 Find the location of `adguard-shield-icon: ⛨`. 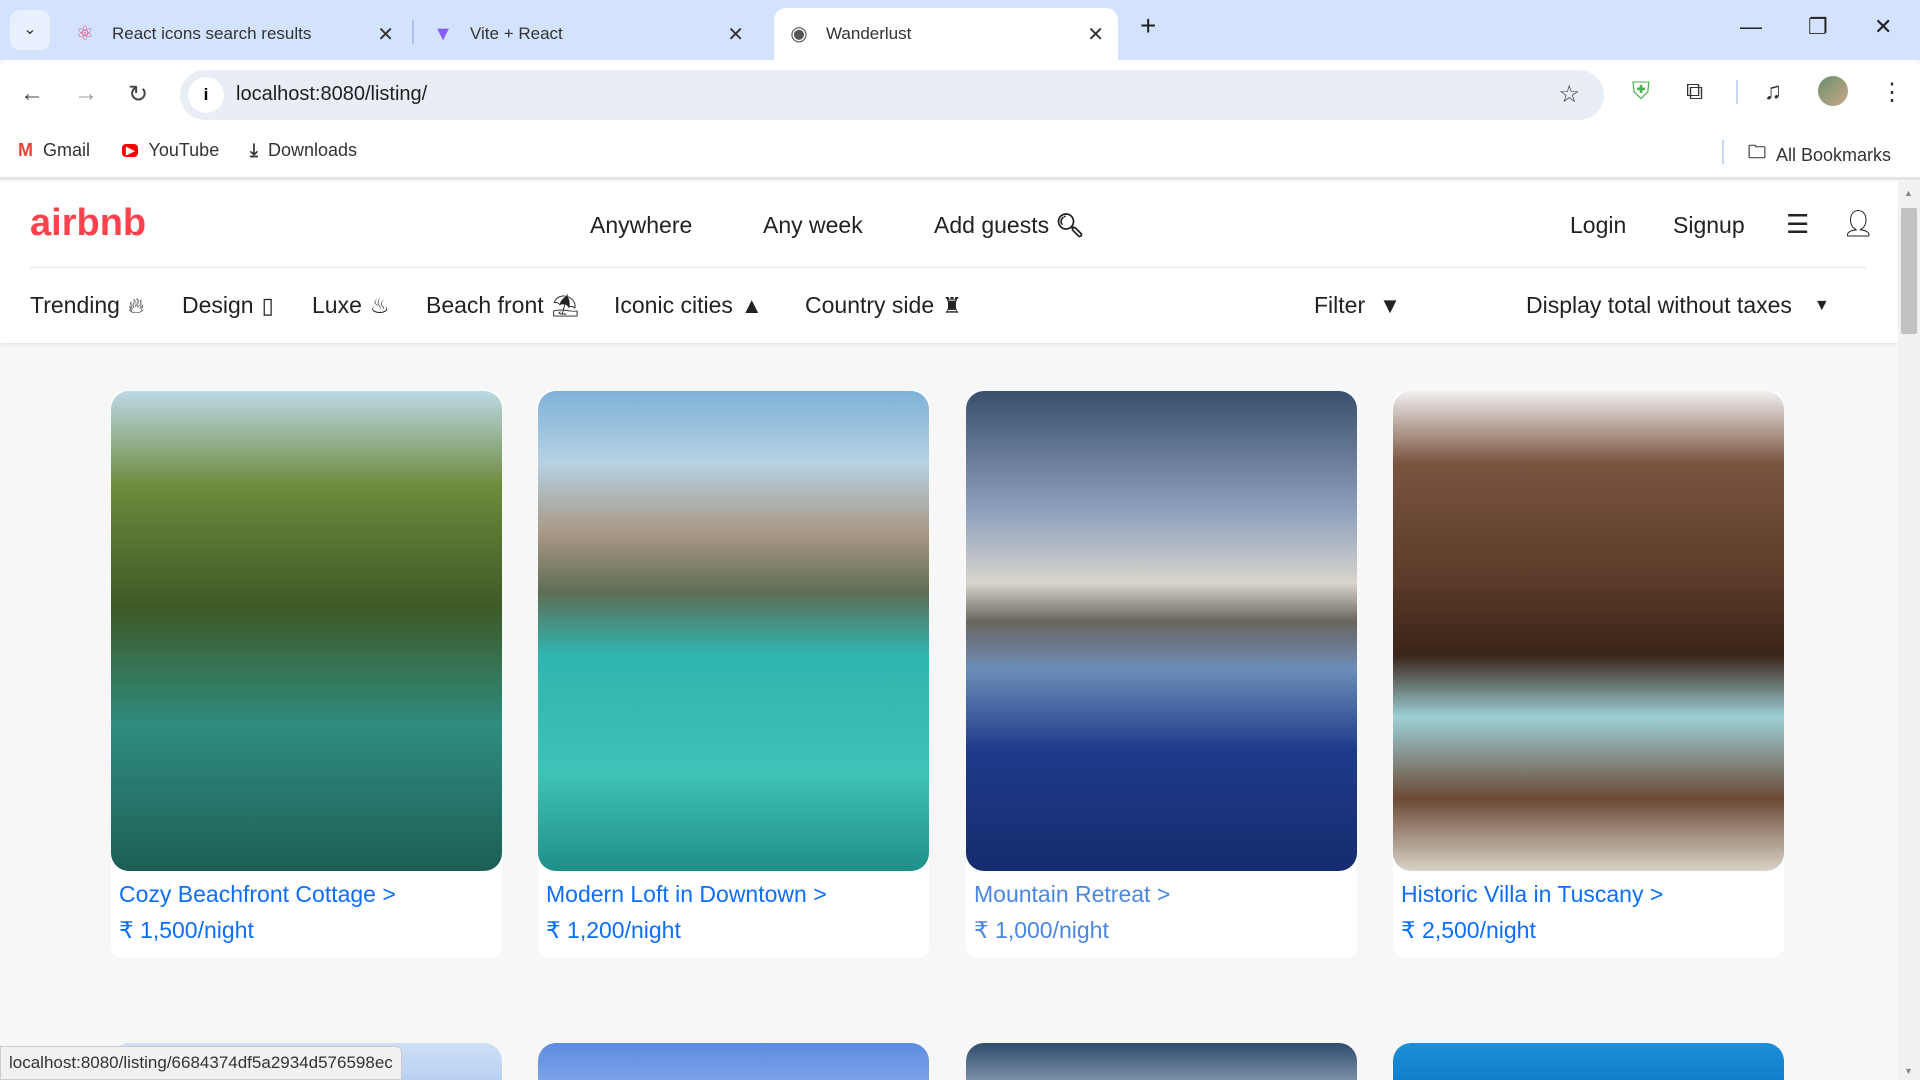

adguard-shield-icon: ⛨ is located at coordinates (1641, 92).